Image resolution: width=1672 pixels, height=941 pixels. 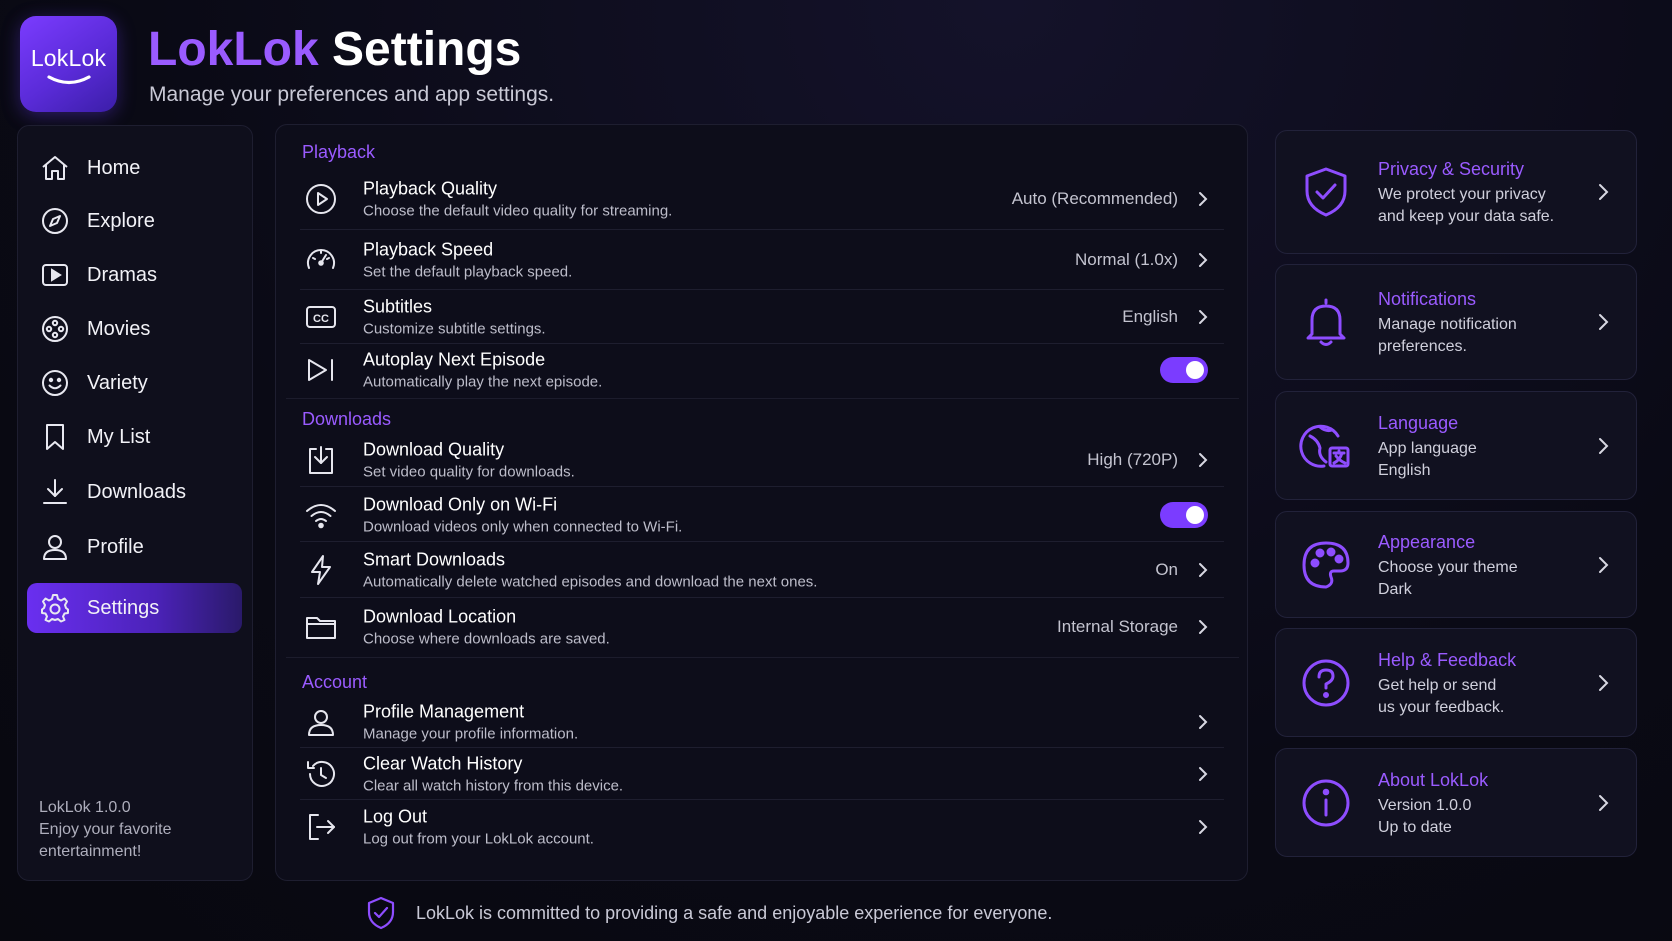 What do you see at coordinates (121, 220) in the screenshot?
I see `sidebar-item-label: Explore` at bounding box center [121, 220].